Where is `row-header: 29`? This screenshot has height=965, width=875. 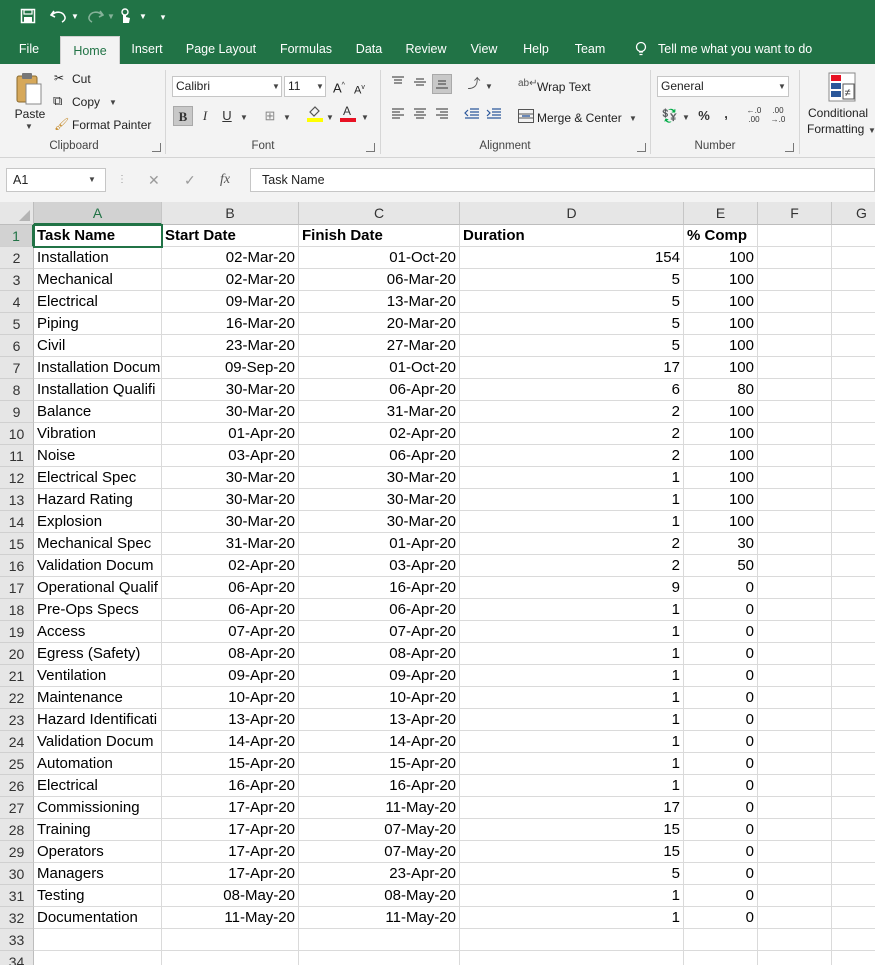
row-header: 29 is located at coordinates (17, 852).